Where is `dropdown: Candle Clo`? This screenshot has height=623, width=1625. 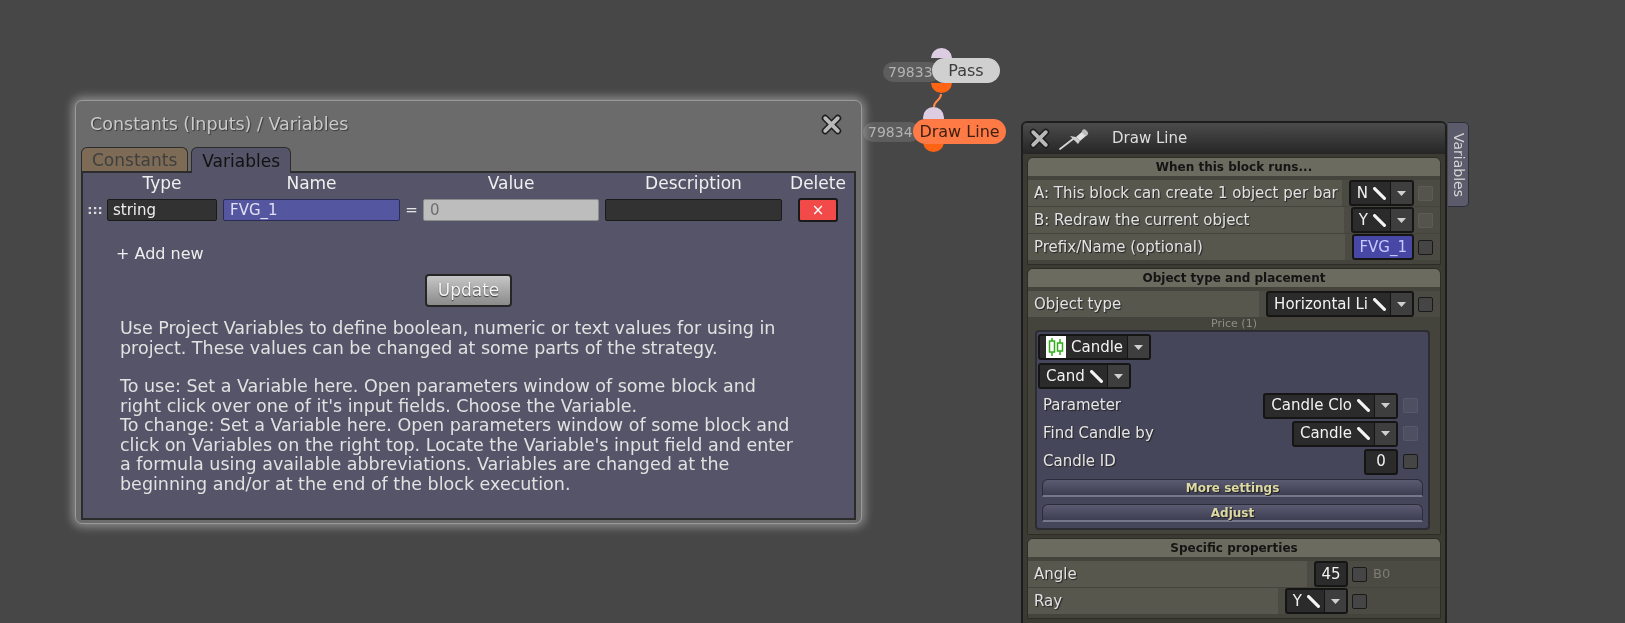 dropdown: Candle Clo is located at coordinates (1330, 405).